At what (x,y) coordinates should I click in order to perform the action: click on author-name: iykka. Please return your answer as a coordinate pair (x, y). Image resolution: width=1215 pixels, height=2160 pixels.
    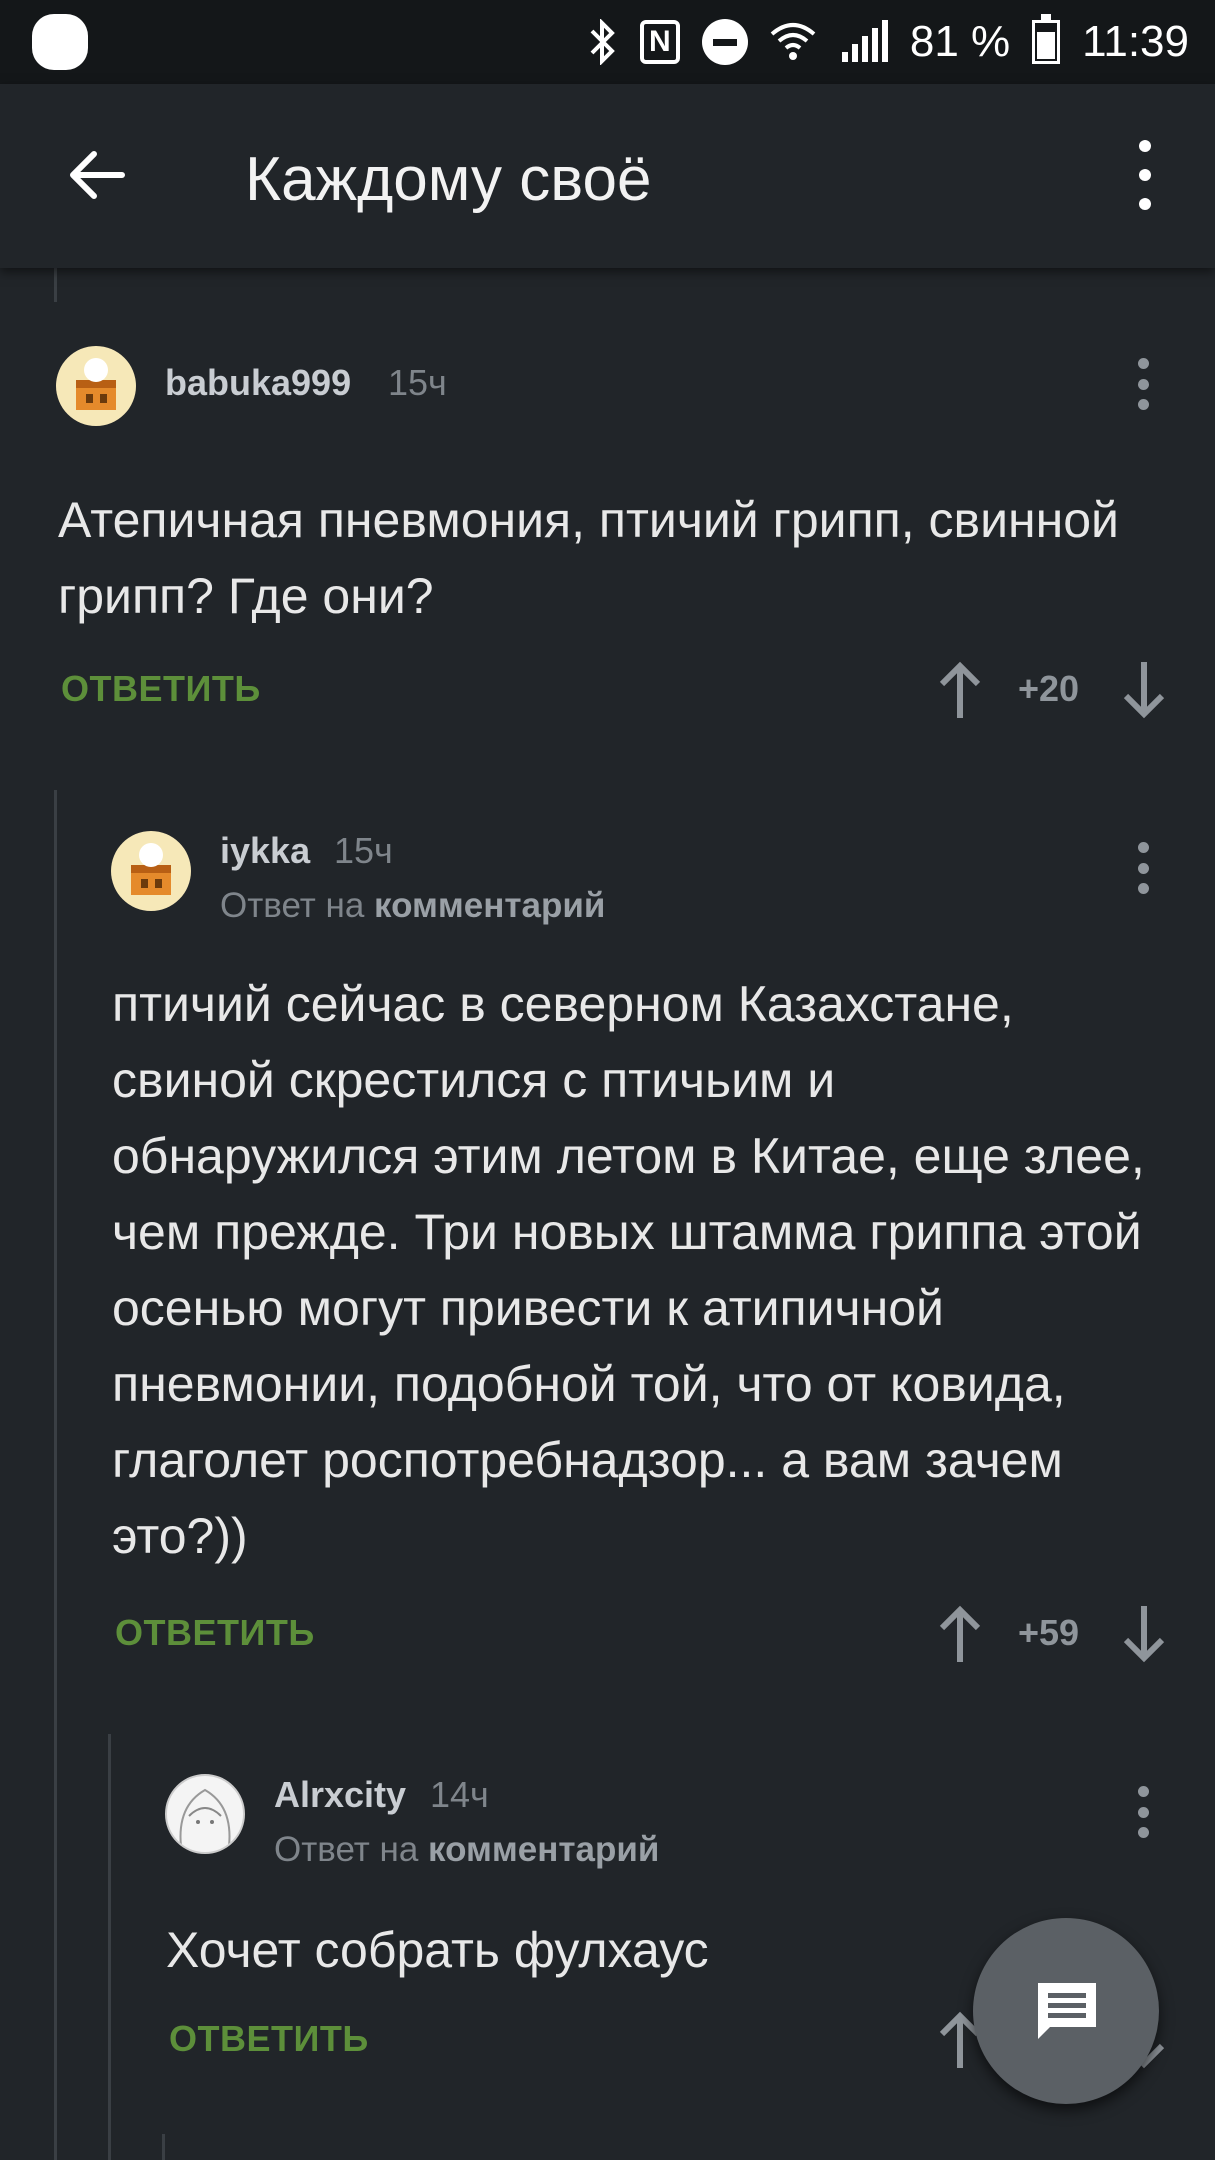
    Looking at the image, I should click on (265, 851).